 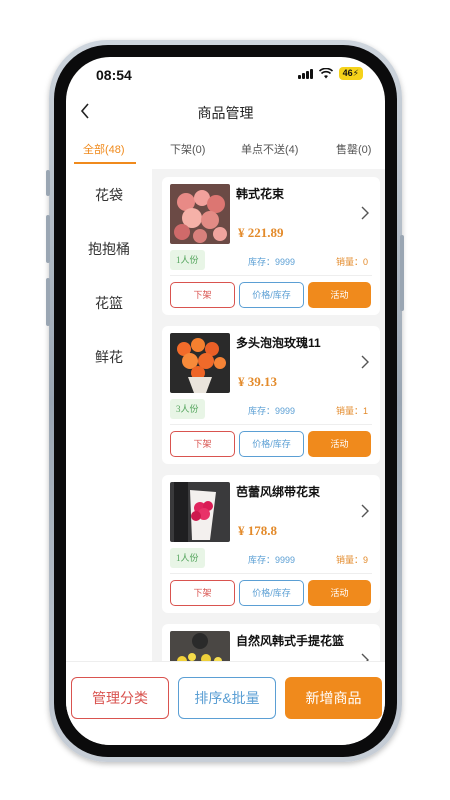 I want to click on wifi-icon, so click(x=325, y=73).